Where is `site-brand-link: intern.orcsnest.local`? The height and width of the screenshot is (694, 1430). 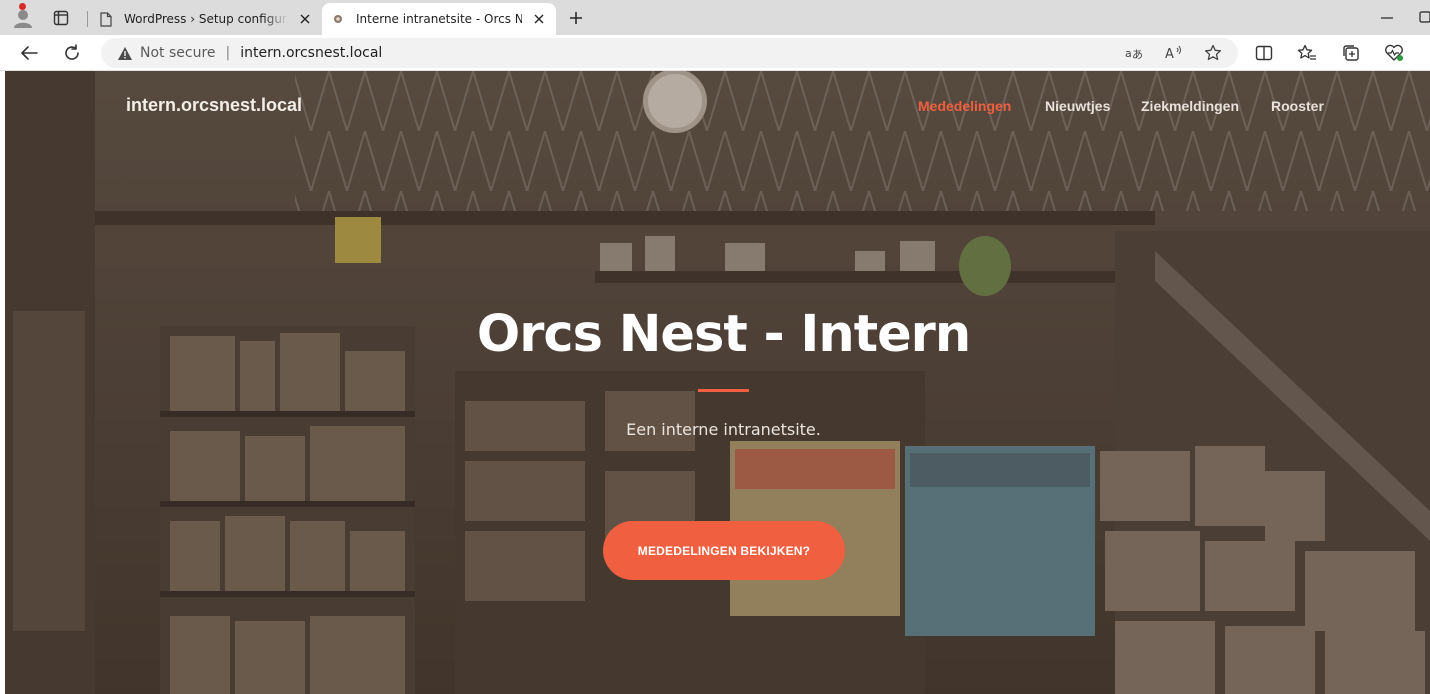
site-brand-link: intern.orcsnest.local is located at coordinates (214, 105).